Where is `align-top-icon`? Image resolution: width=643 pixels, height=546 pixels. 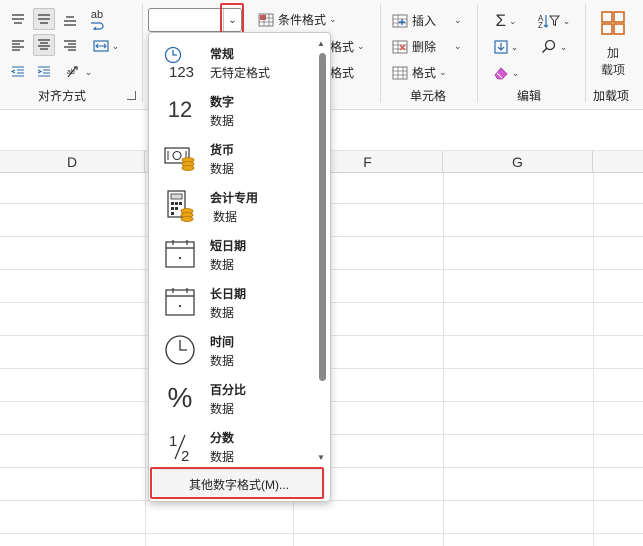
align-top-icon is located at coordinates (18, 19).